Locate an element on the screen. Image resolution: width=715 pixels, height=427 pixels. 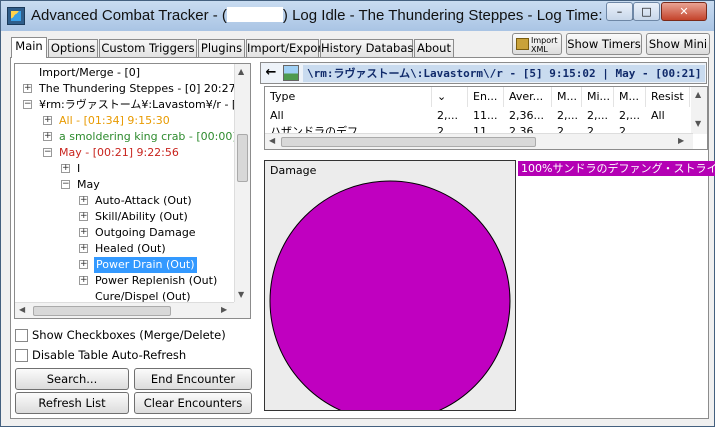
back-arrow-icon: ← is located at coordinates (271, 73).